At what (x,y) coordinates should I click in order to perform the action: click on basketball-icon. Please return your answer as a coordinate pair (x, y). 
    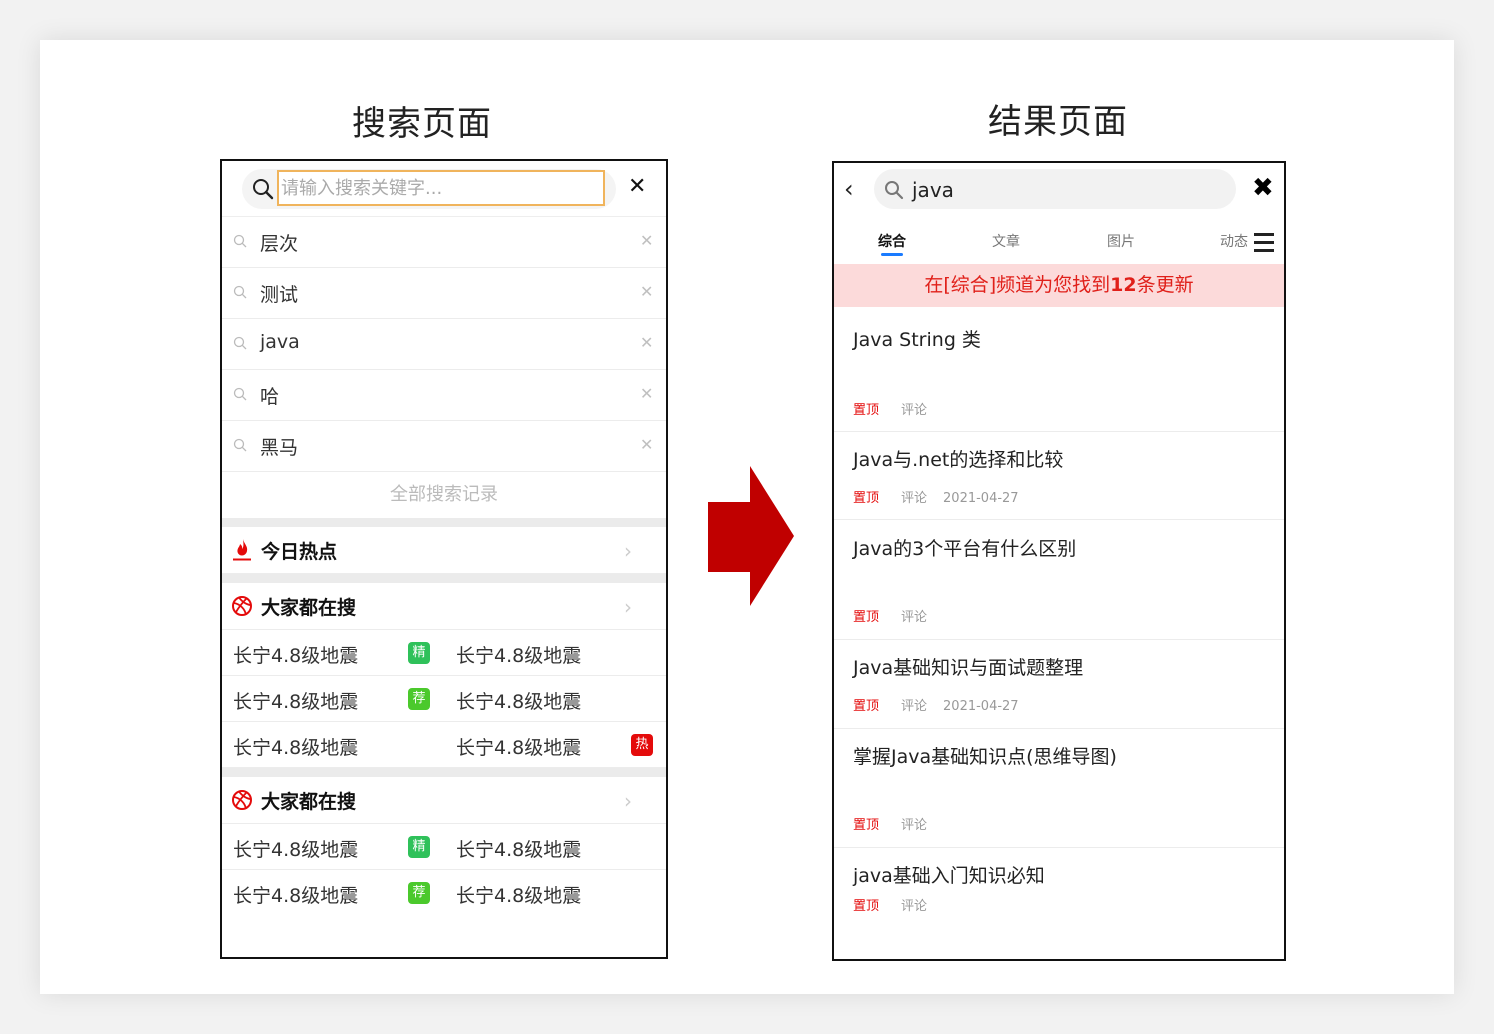
    Looking at the image, I should click on (242, 606).